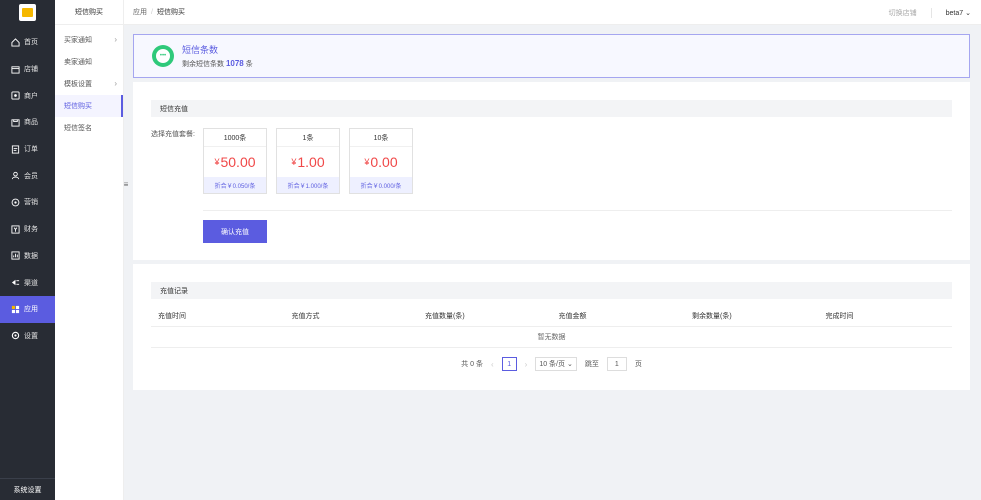 The height and width of the screenshot is (500, 981). I want to click on header-actions: 切换店铺 beta7 ⌄, so click(930, 12).